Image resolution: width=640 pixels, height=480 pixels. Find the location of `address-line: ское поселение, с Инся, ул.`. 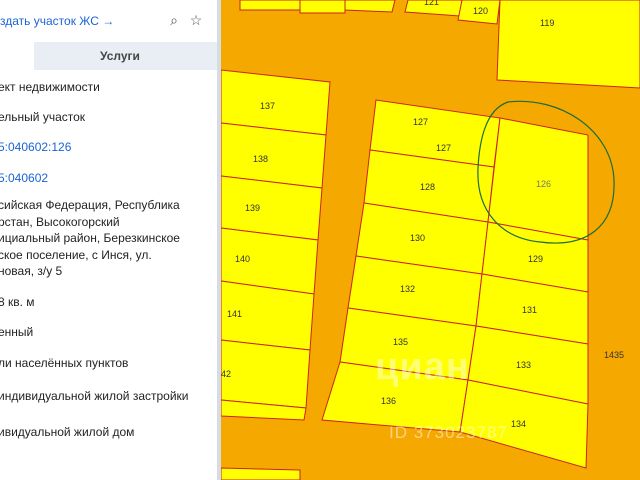

address-line: ское поселение, с Инся, ул. is located at coordinates (76, 254).